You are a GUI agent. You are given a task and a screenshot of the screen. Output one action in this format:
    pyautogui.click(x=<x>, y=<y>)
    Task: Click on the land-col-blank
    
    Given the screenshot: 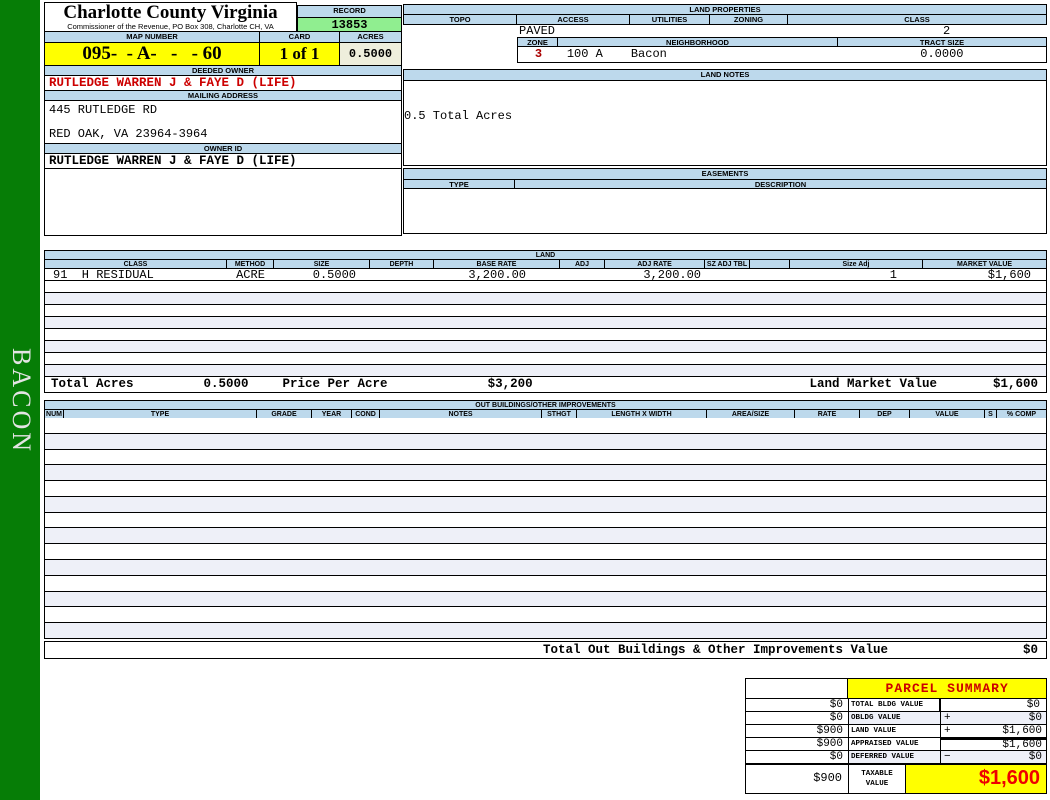 What is the action you would take?
    pyautogui.click(x=770, y=264)
    